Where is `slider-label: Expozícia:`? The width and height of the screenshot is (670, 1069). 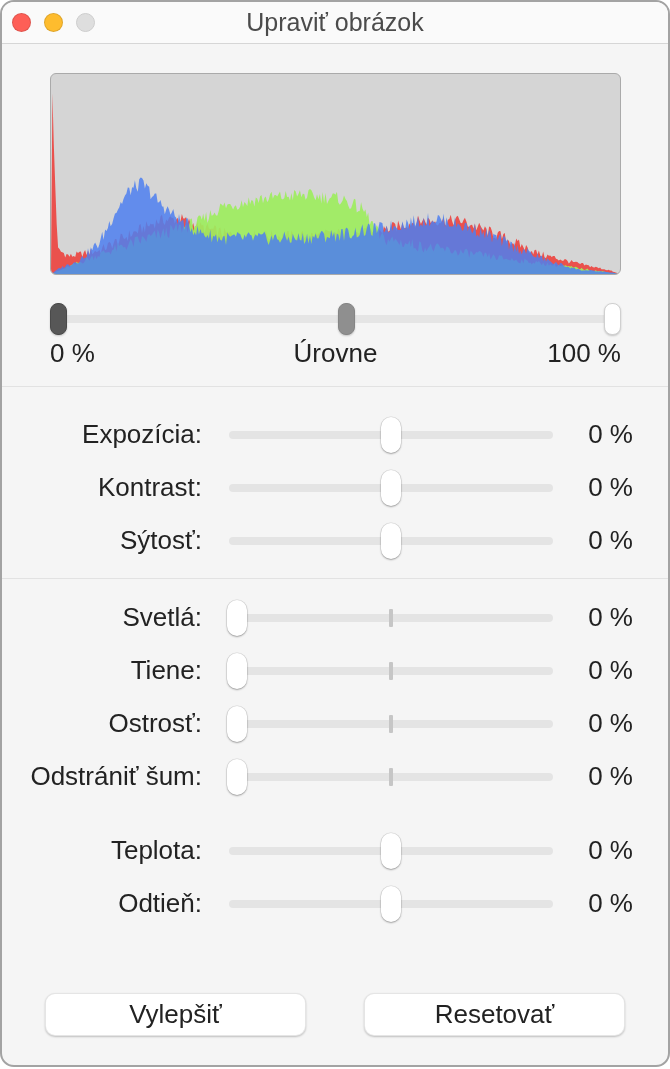 slider-label: Expozícia: is located at coordinates (141, 434).